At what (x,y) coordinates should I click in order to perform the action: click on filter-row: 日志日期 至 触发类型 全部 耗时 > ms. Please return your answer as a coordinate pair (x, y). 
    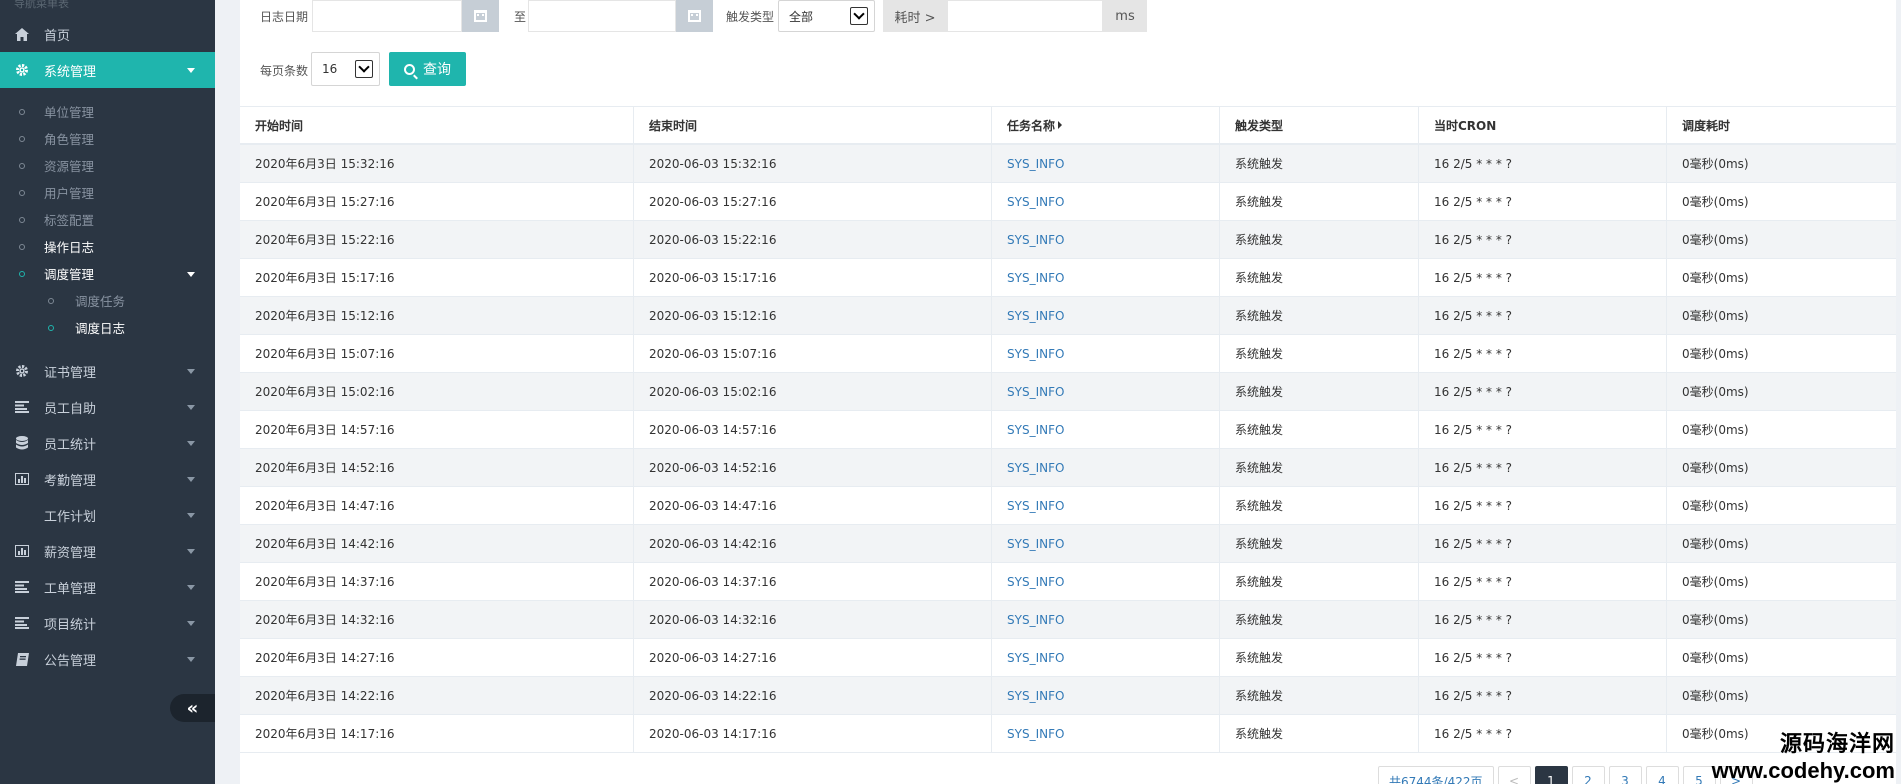
    Looking at the image, I should click on (693, 16).